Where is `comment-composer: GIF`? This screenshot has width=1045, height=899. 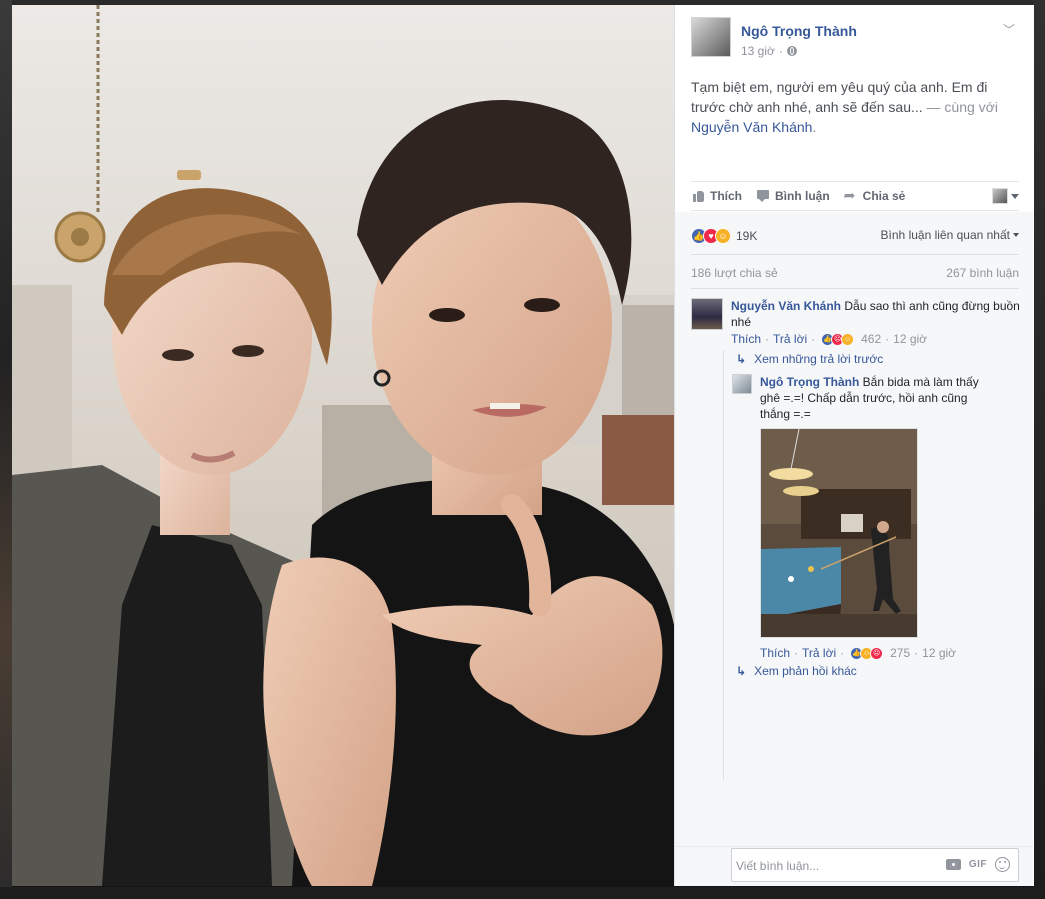
comment-composer: GIF is located at coordinates (854, 866).